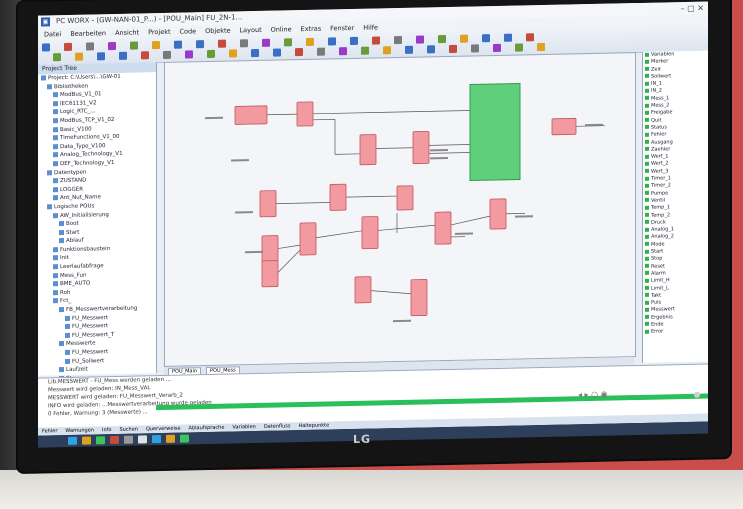 The height and width of the screenshot is (509, 743). I want to click on menu-item-online: Online, so click(281, 29).